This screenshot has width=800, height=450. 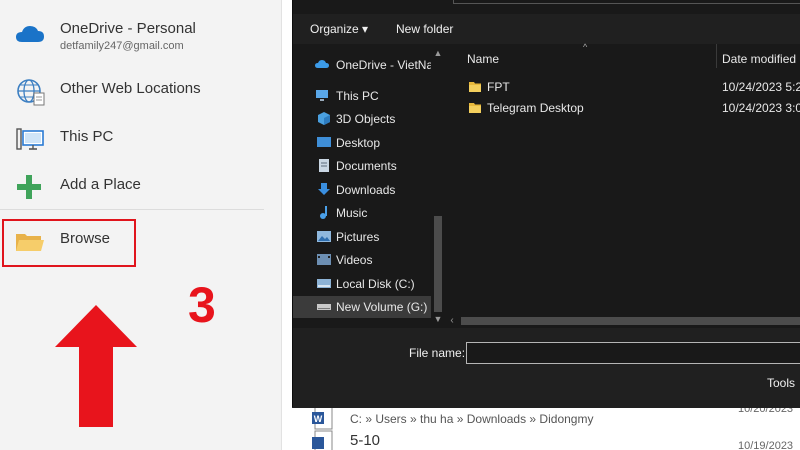 I want to click on svg-text: W, so click(x=318, y=419).